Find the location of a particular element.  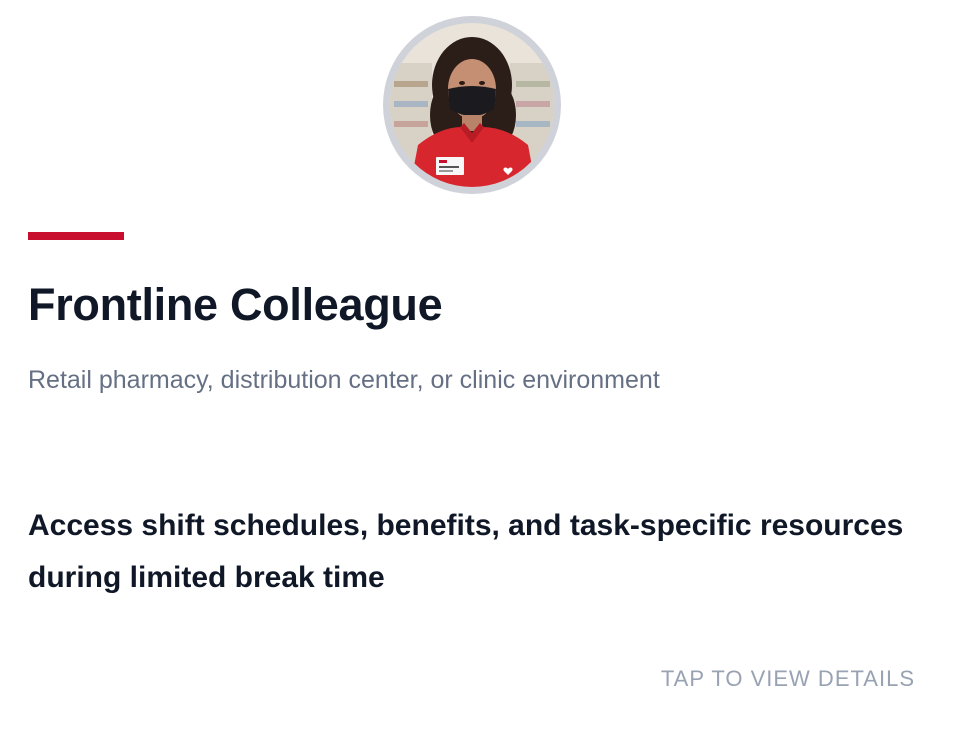

profile-avatar is located at coordinates (472, 105).